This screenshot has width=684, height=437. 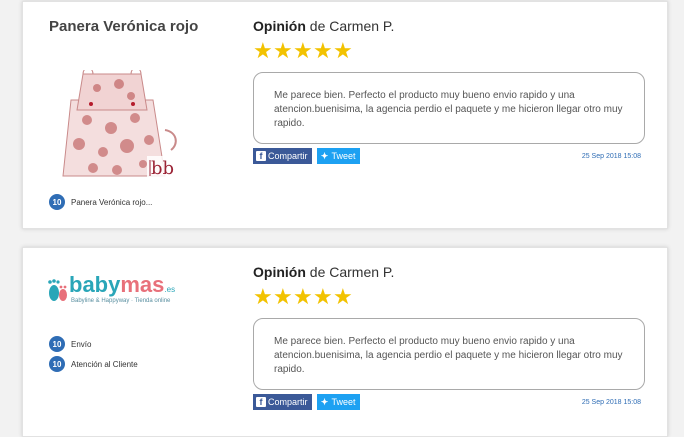 I want to click on rating-label: Envío, so click(x=81, y=344).